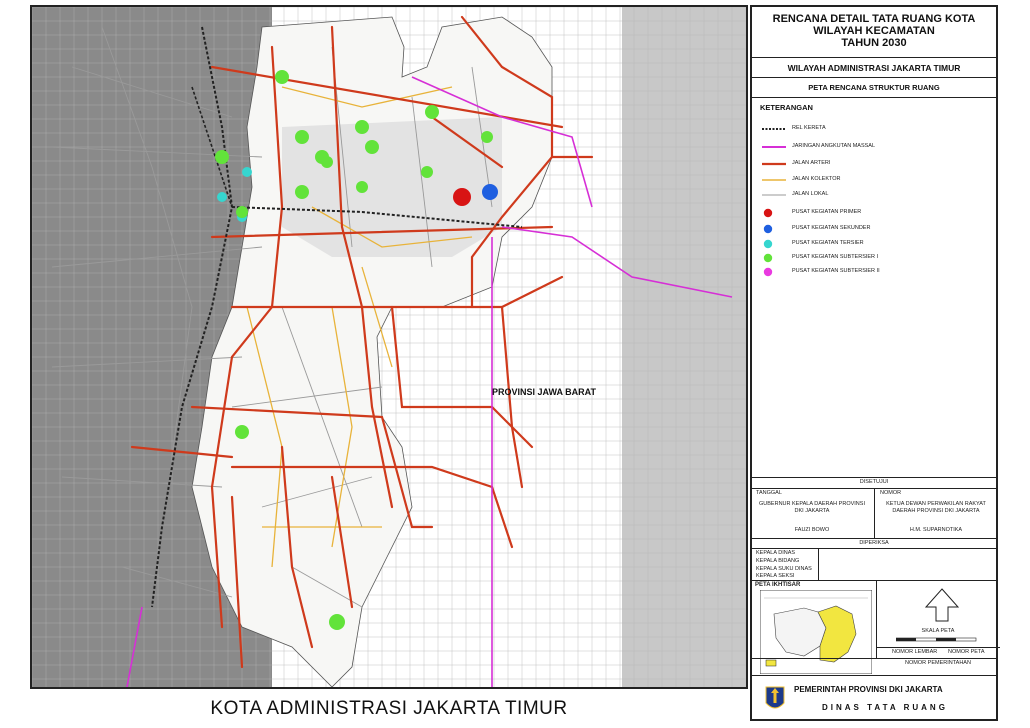 The height and width of the screenshot is (728, 1030). What do you see at coordinates (768, 258) in the screenshot?
I see `subtertiary-1-dot-icon` at bounding box center [768, 258].